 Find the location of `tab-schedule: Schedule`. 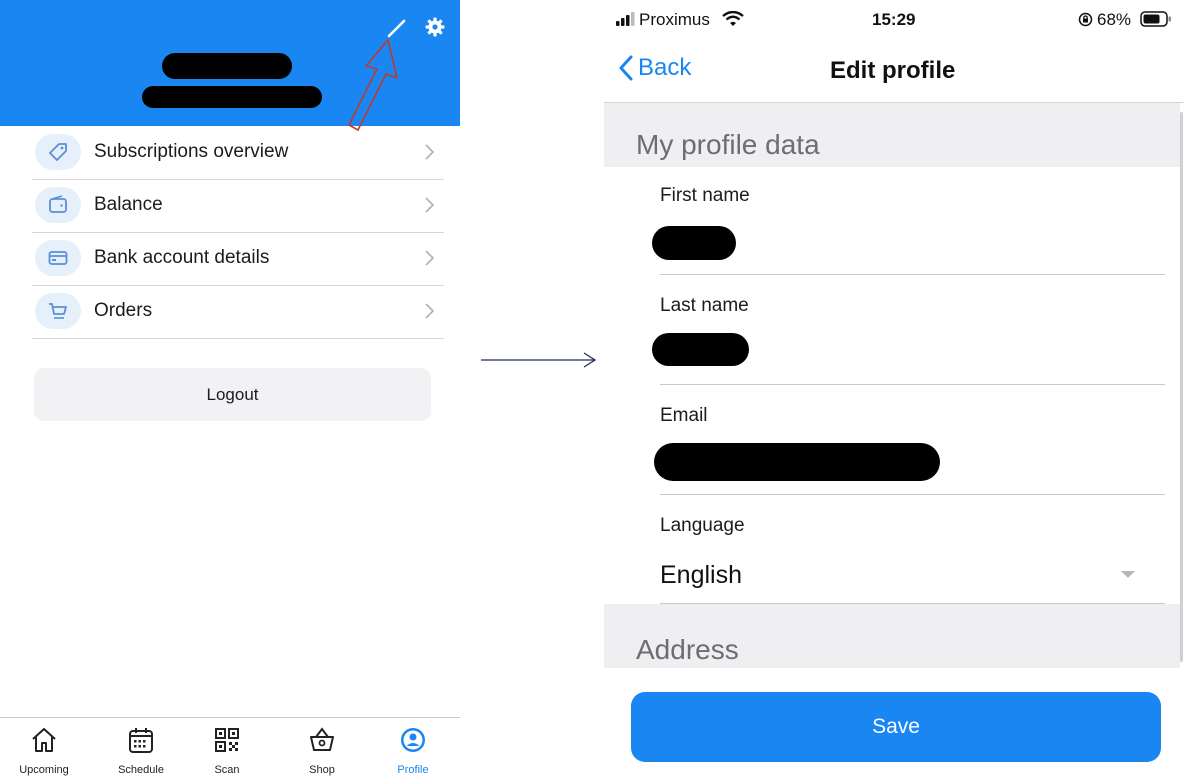

tab-schedule: Schedule is located at coordinates (141, 748).